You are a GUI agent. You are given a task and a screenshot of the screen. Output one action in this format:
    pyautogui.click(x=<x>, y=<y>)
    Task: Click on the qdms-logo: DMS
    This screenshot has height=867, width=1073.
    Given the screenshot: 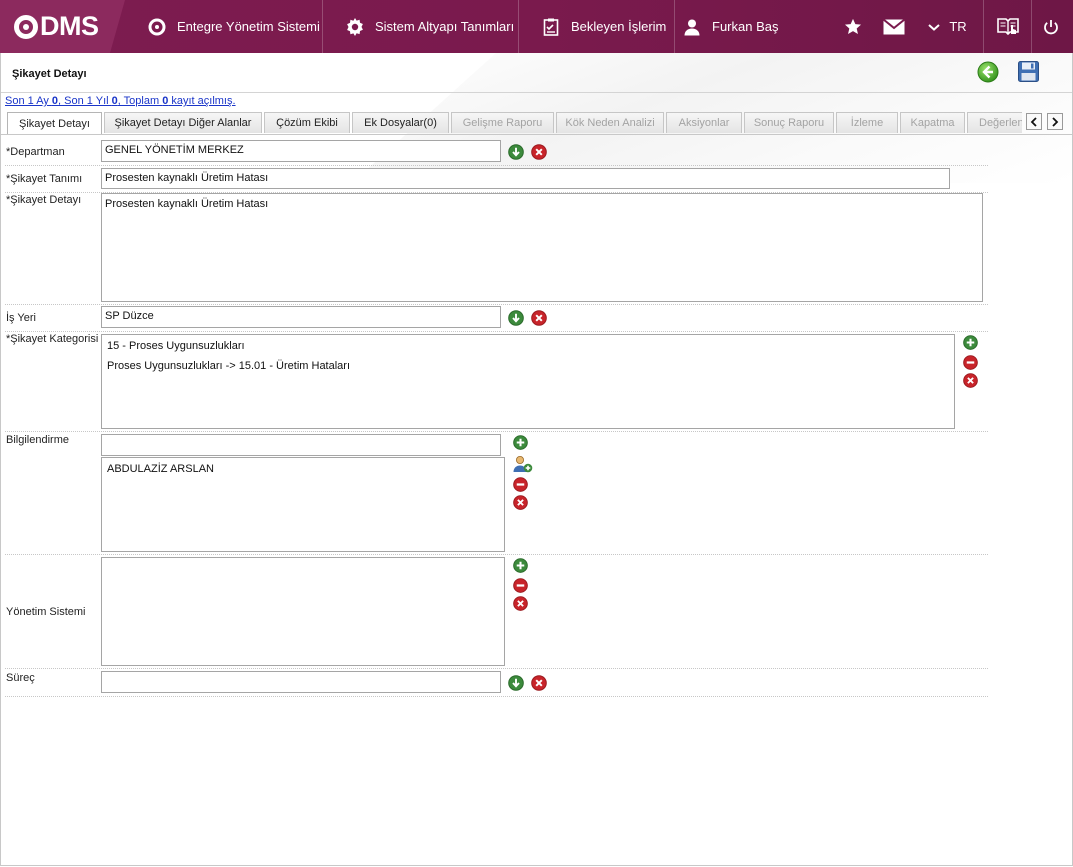 What is the action you would take?
    pyautogui.click(x=56, y=26)
    